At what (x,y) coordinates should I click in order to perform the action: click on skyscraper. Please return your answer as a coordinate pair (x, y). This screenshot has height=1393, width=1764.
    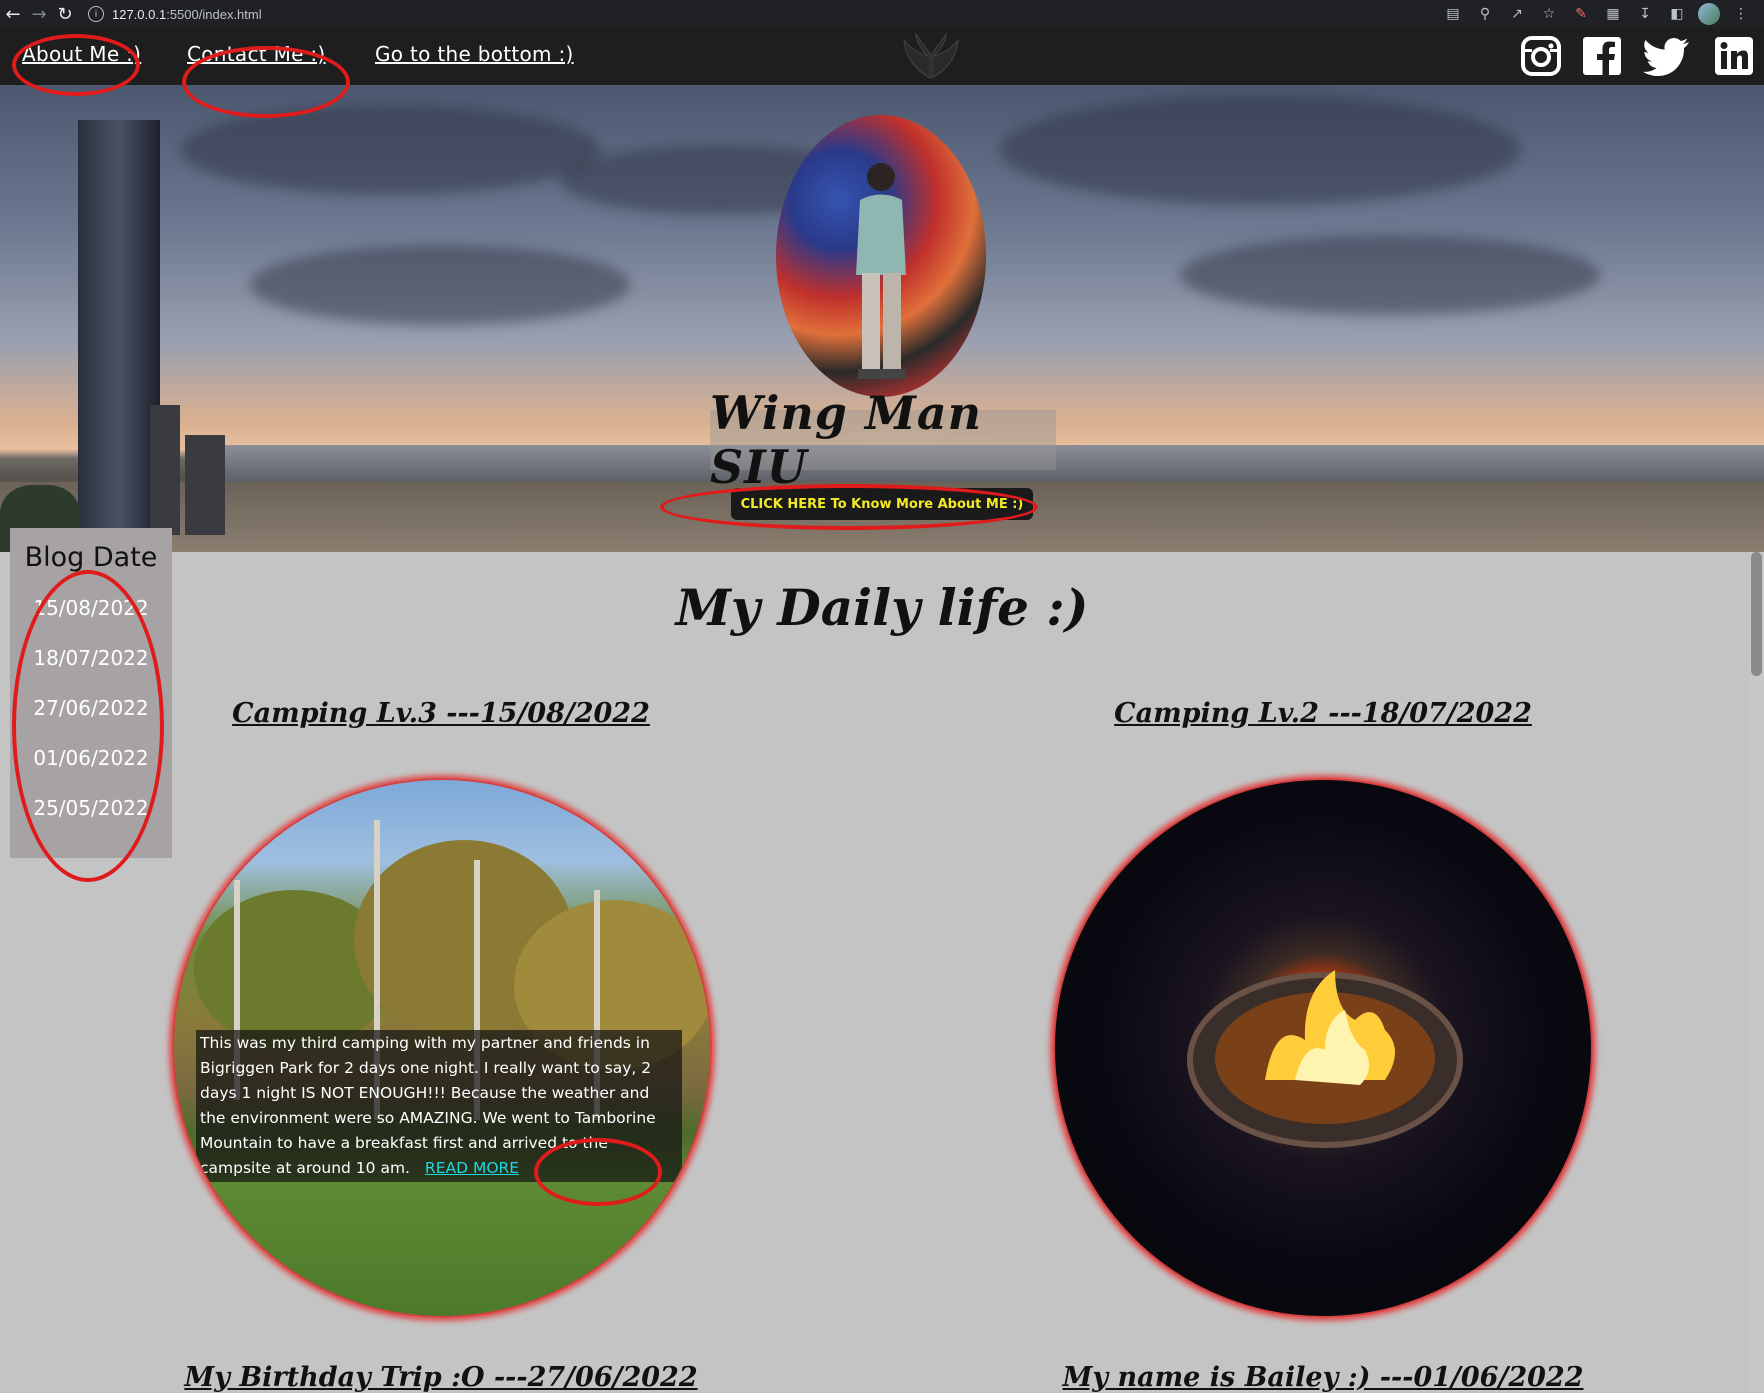
    Looking at the image, I should click on (119, 325).